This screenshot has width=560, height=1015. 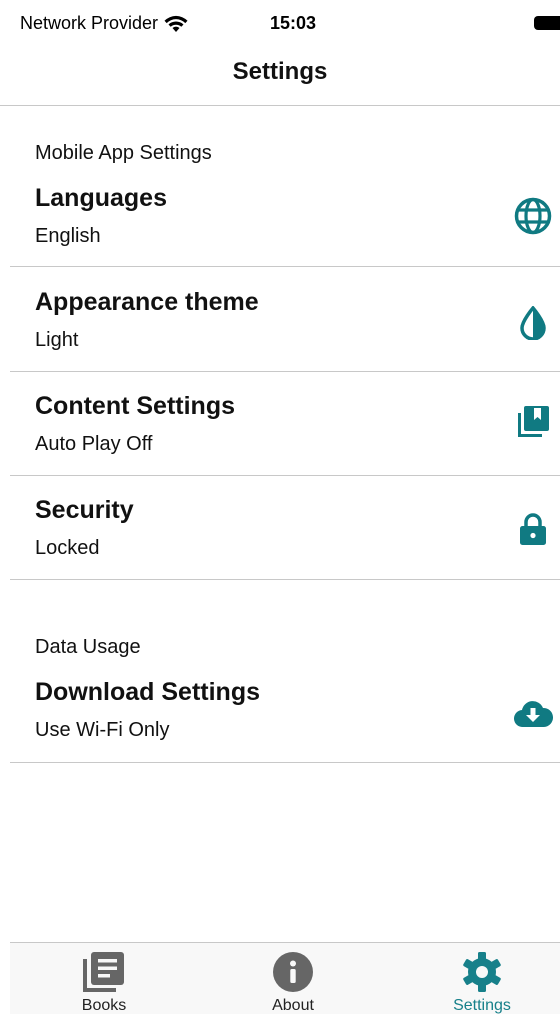 What do you see at coordinates (104, 1005) in the screenshot?
I see `tab-label: Books` at bounding box center [104, 1005].